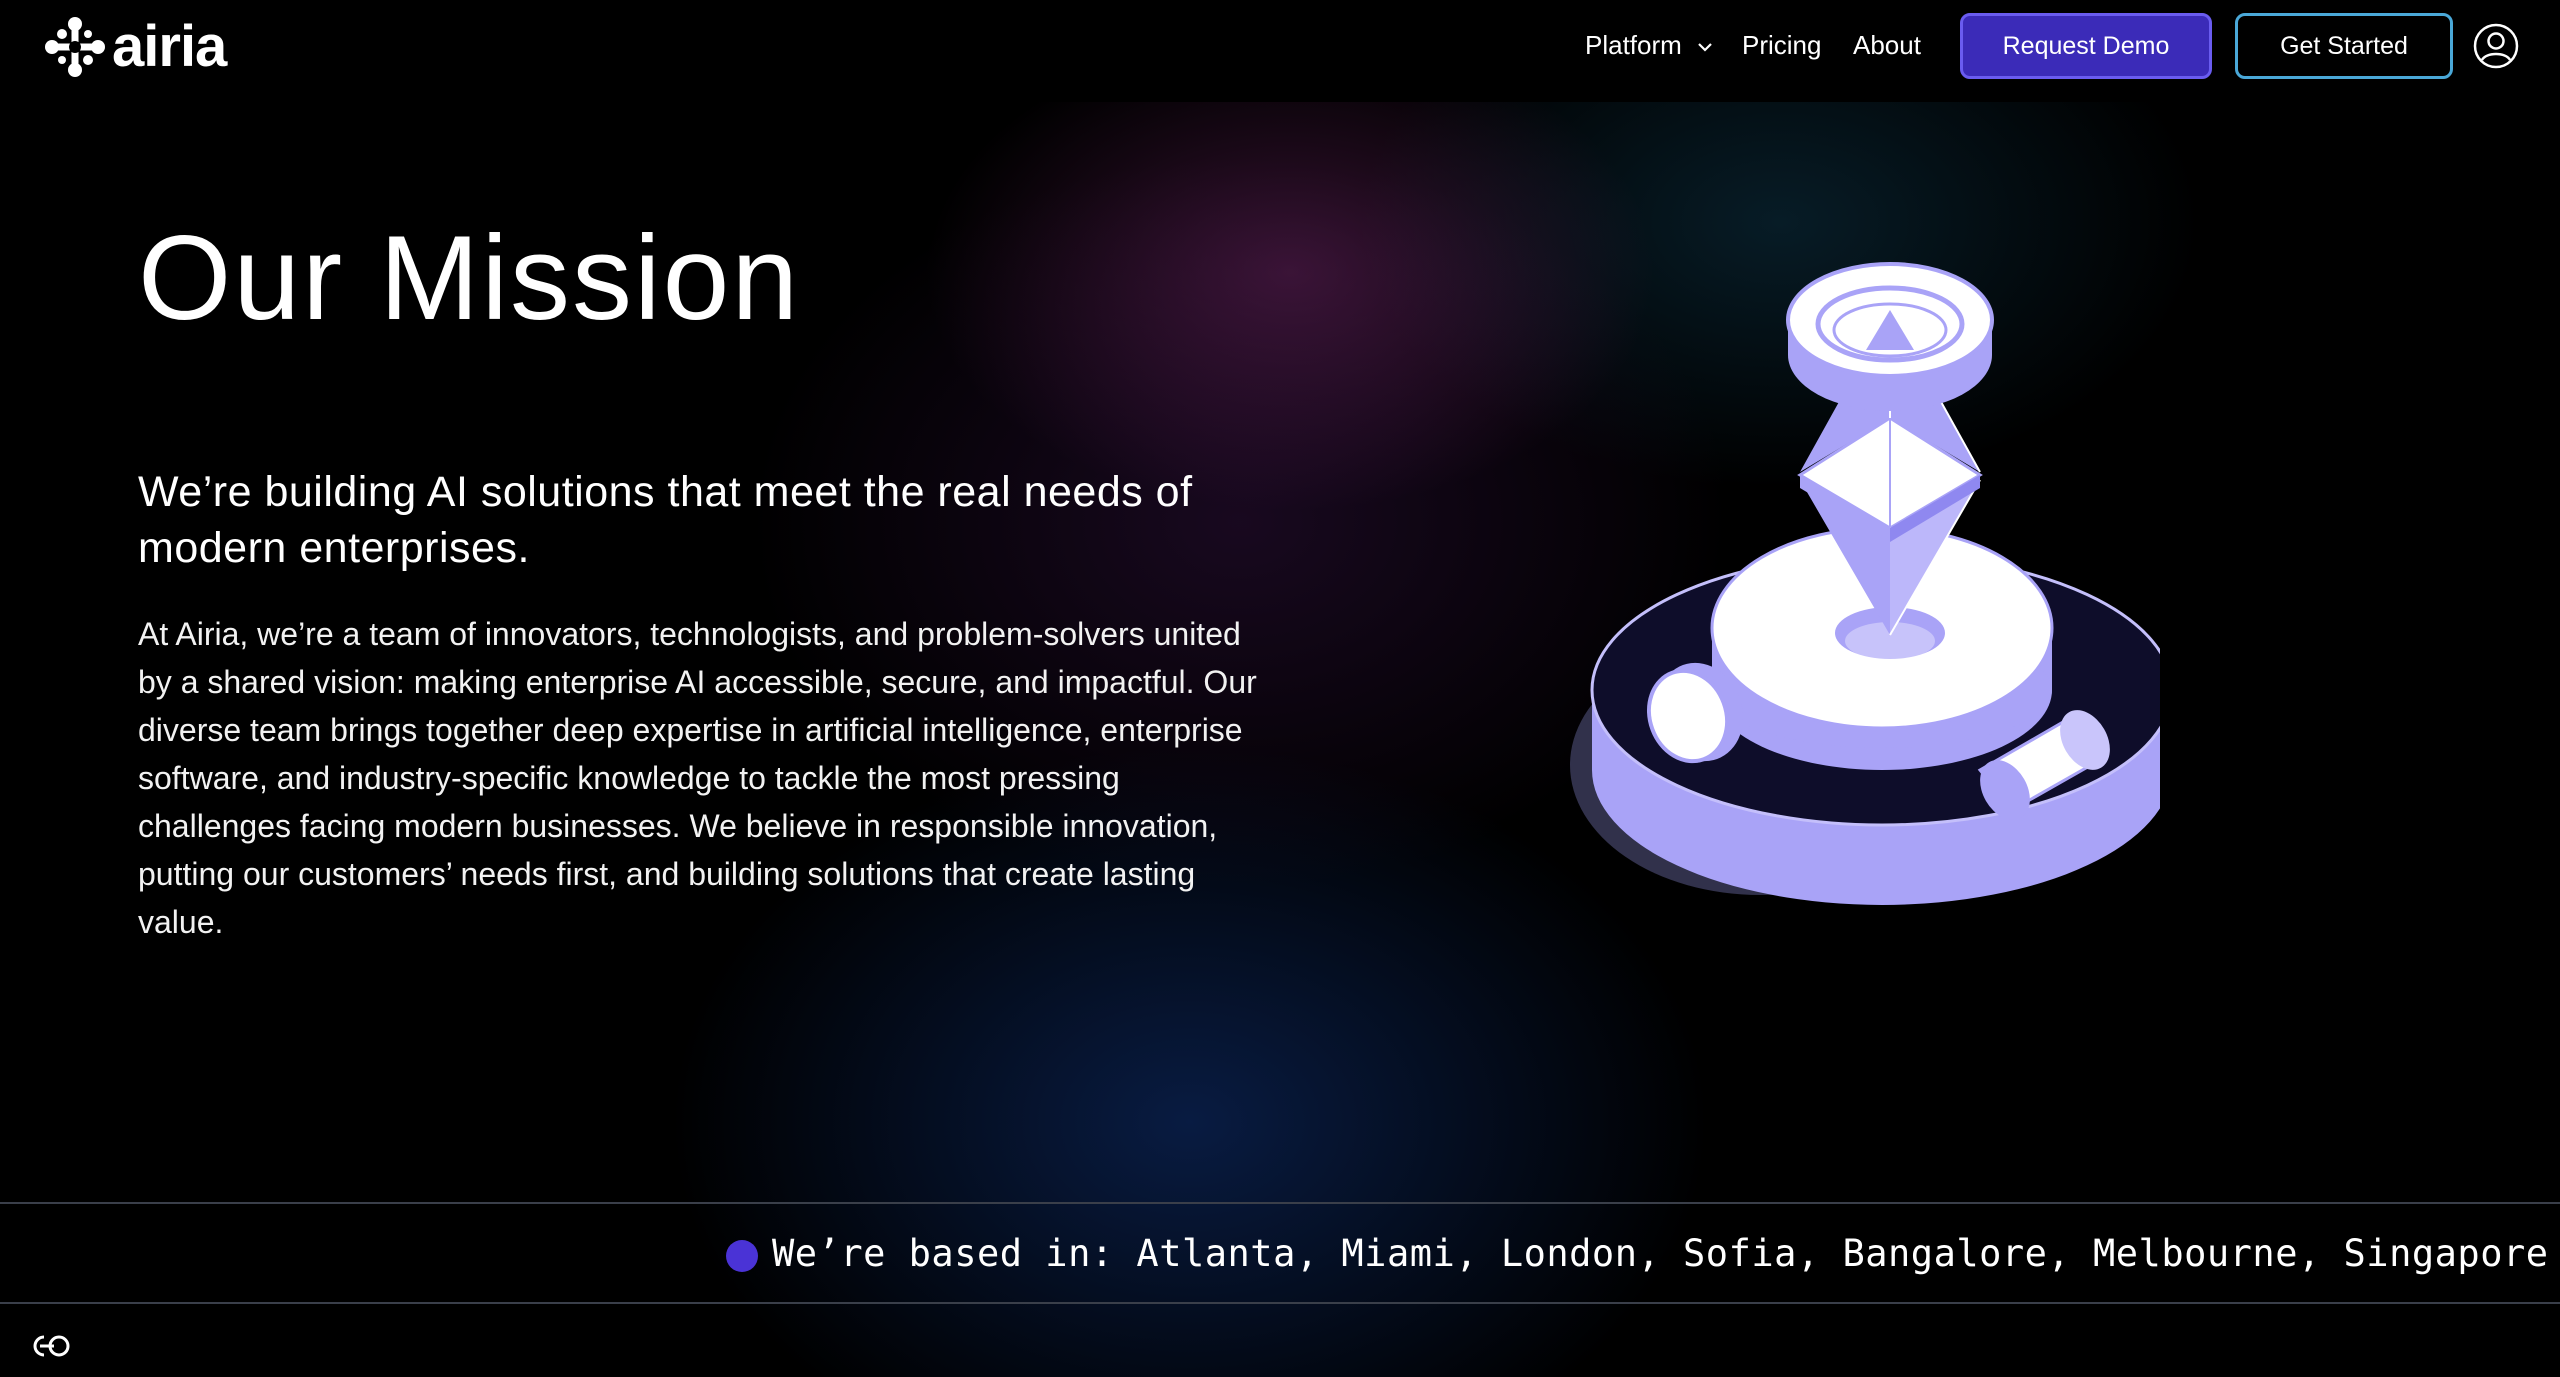  I want to click on airia-logo-icon, so click(75, 47).